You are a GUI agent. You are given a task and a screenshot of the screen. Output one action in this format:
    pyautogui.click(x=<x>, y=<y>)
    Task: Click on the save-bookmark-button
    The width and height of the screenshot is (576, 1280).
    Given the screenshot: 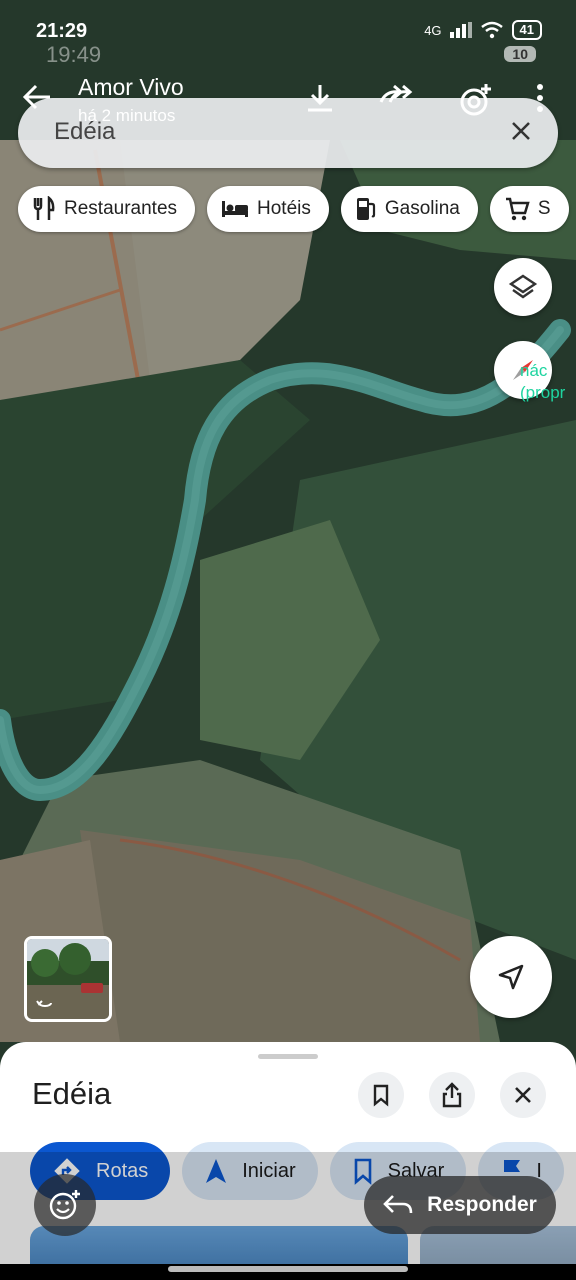 What is the action you would take?
    pyautogui.click(x=381, y=1095)
    